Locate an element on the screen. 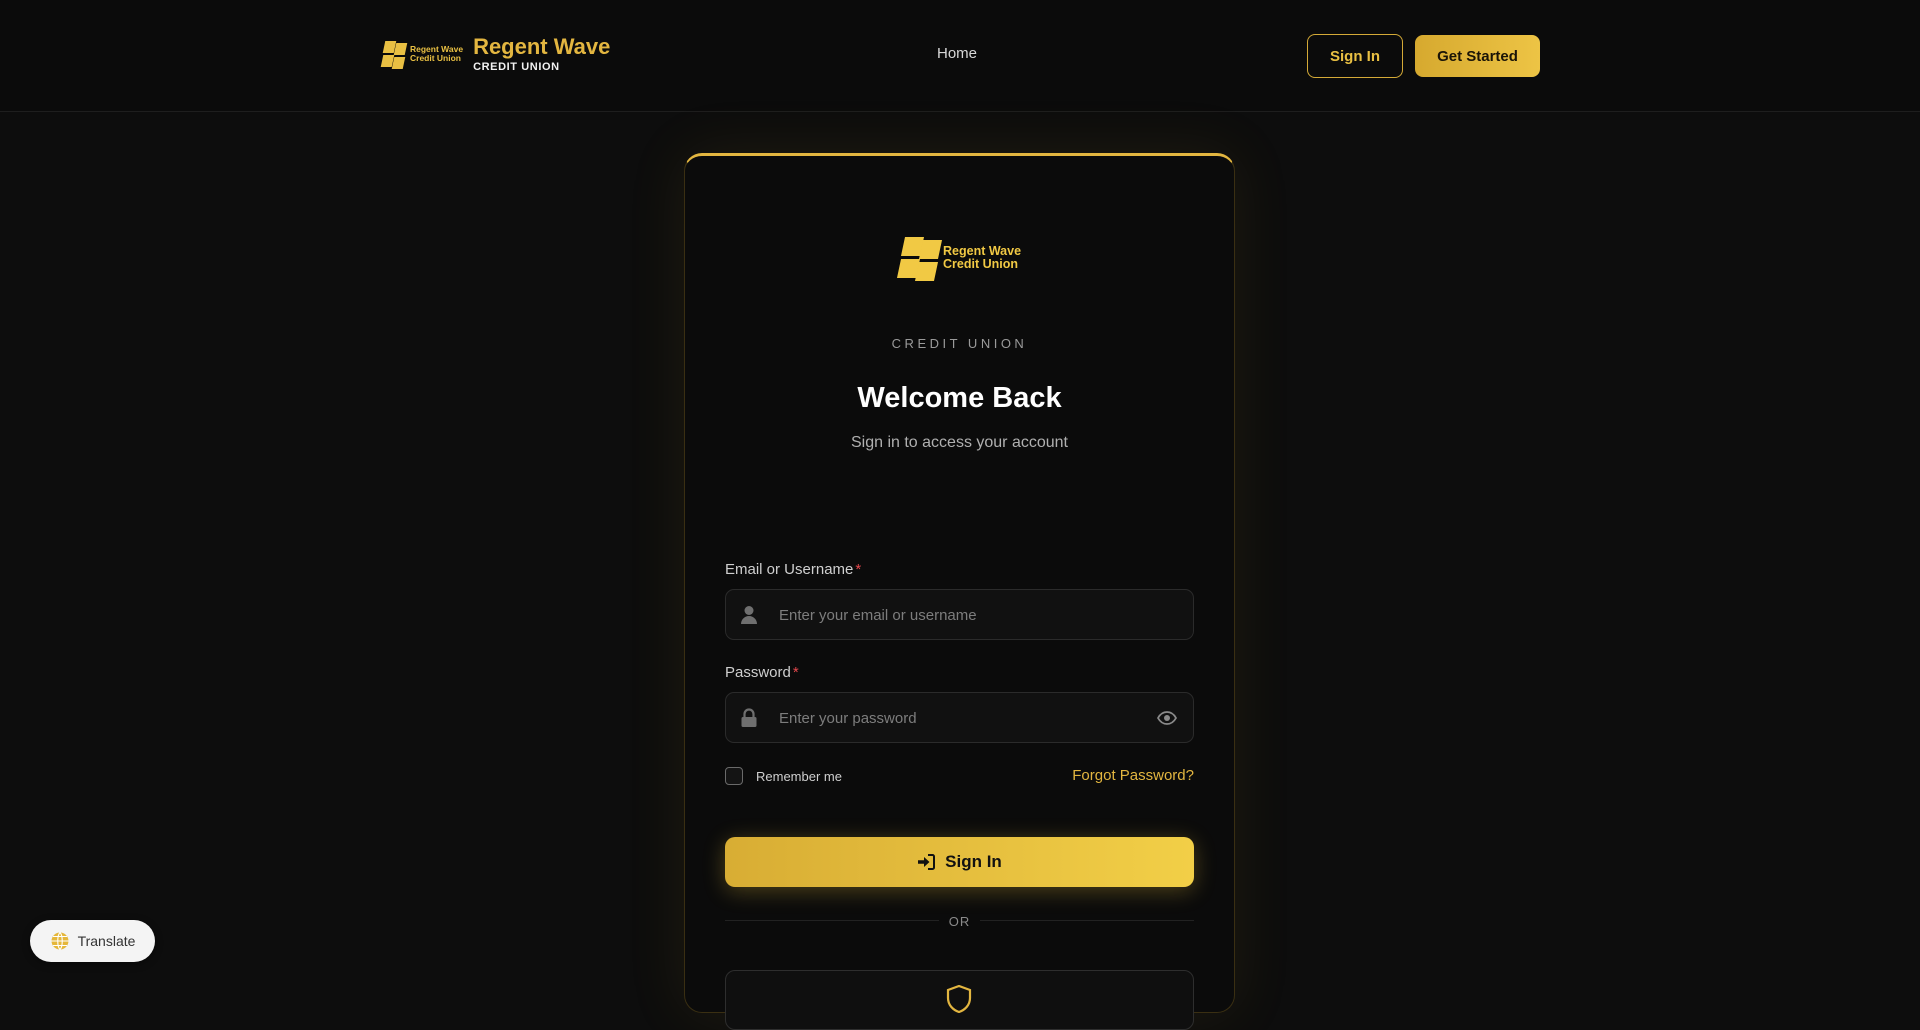  shield-icon is located at coordinates (959, 999).